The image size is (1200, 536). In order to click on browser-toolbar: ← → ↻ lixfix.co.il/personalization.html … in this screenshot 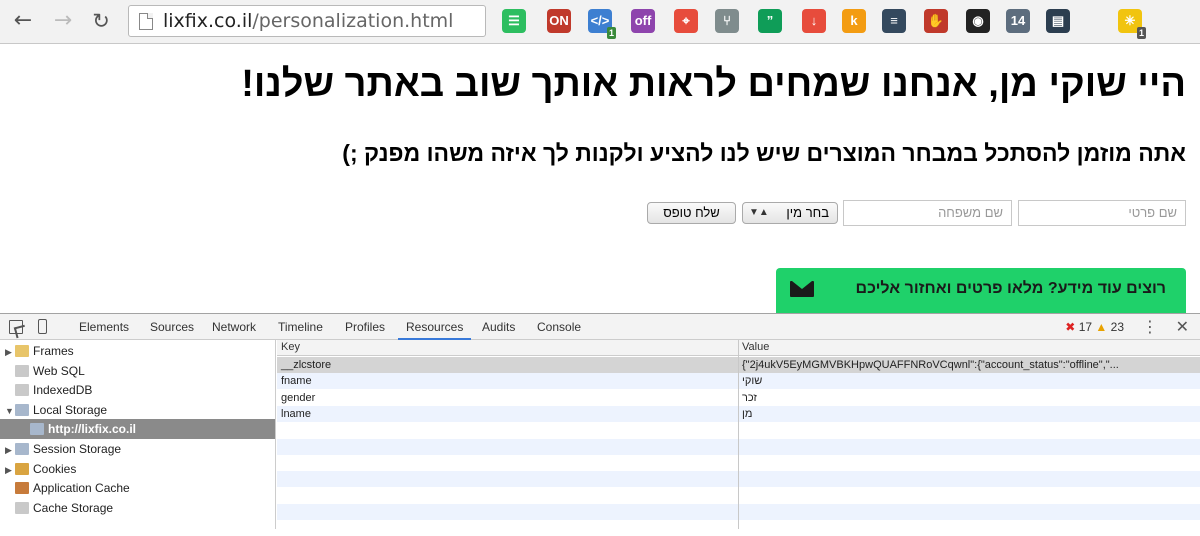, I will do `click(600, 22)`.